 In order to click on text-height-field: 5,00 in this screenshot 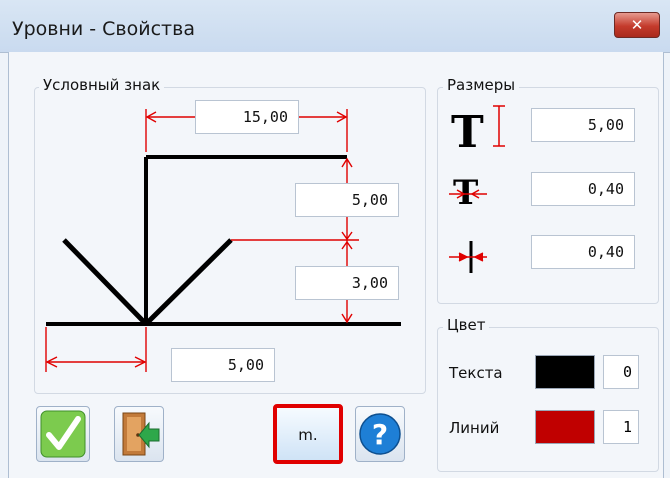, I will do `click(583, 125)`.